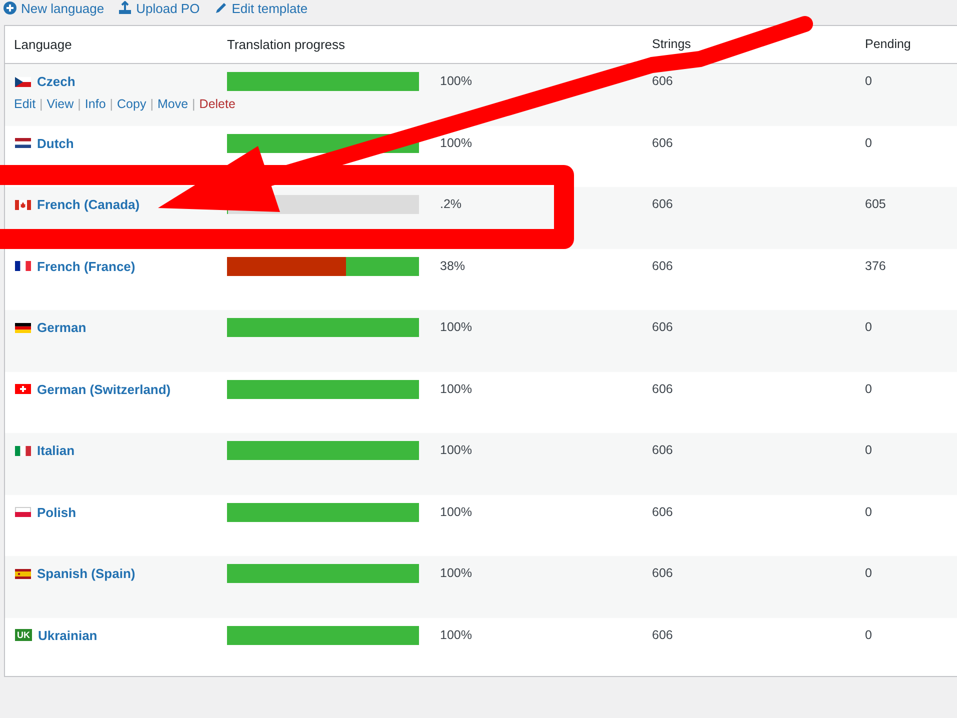  Describe the element at coordinates (104, 389) in the screenshot. I see `language-link: German (Switzerland)` at that location.